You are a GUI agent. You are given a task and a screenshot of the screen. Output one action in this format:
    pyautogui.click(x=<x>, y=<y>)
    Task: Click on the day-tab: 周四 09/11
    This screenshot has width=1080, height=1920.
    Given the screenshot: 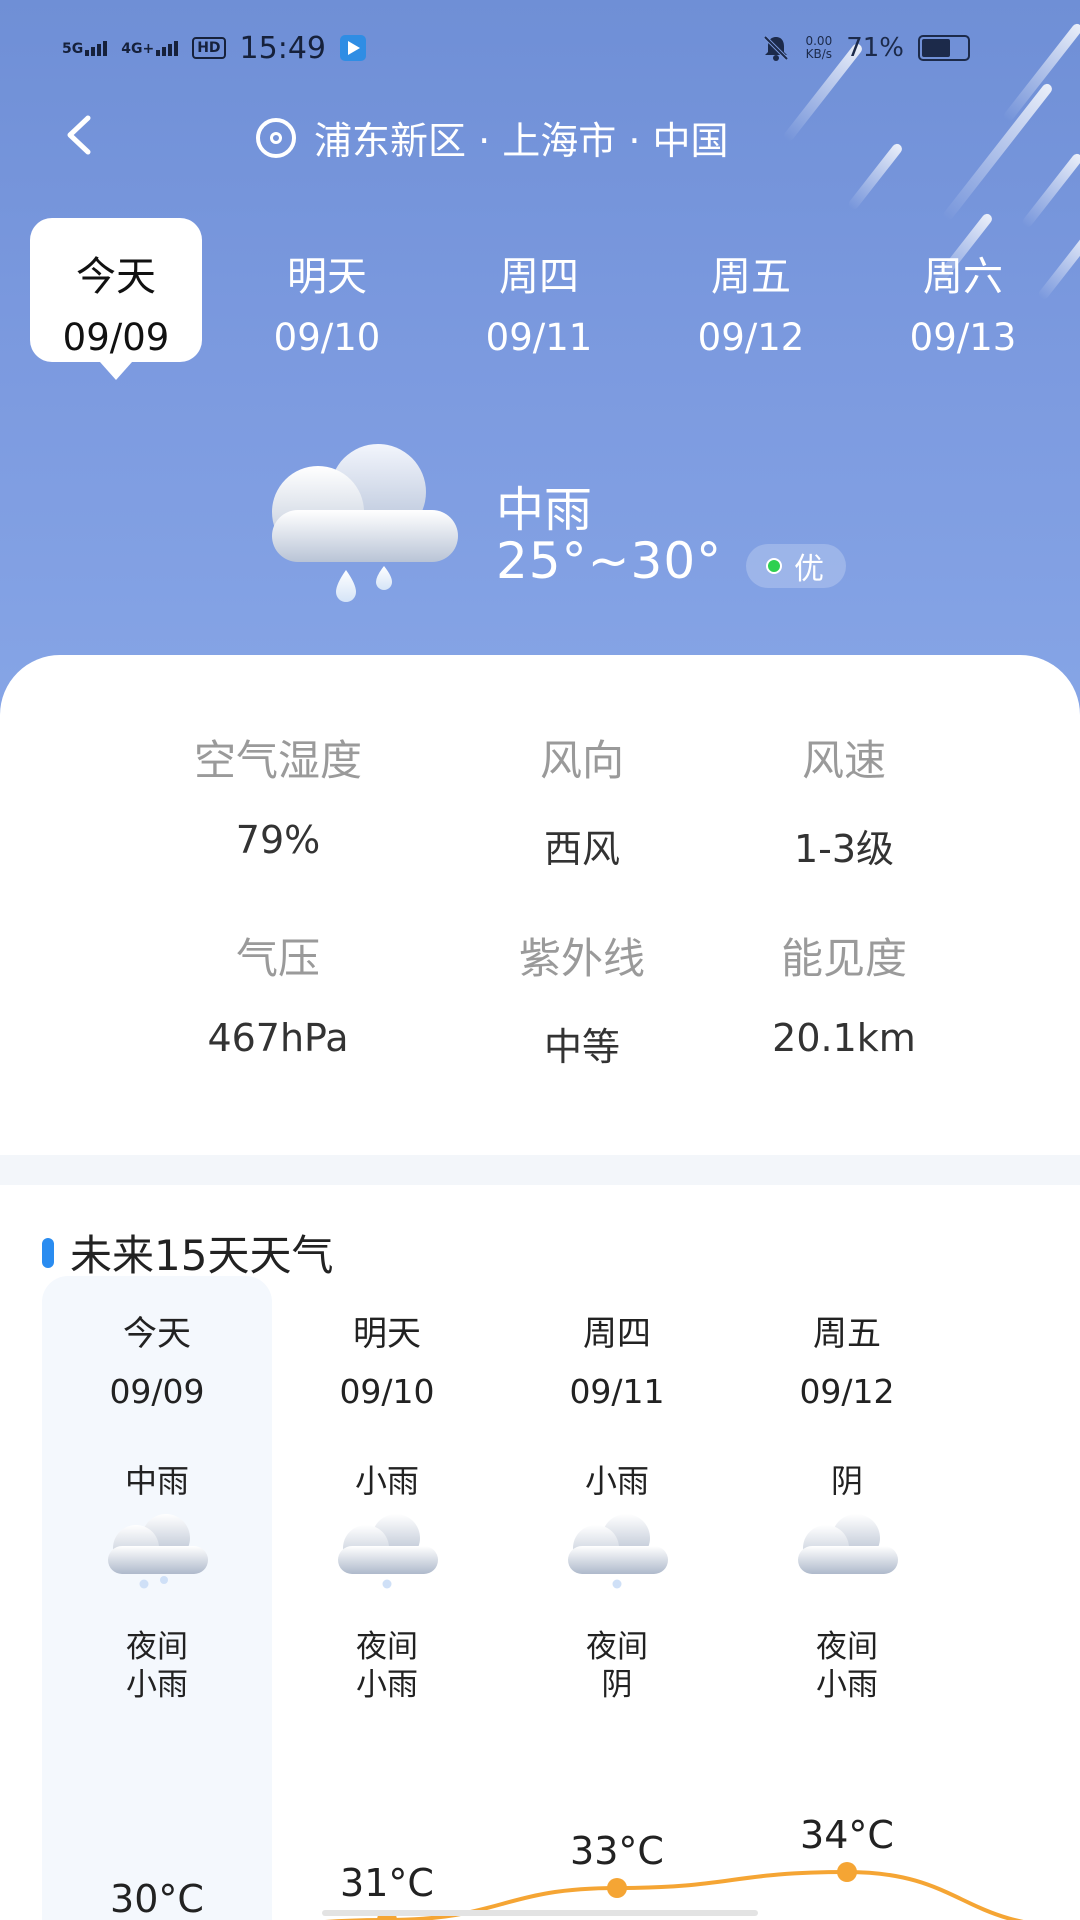 What is the action you would take?
    pyautogui.click(x=539, y=290)
    